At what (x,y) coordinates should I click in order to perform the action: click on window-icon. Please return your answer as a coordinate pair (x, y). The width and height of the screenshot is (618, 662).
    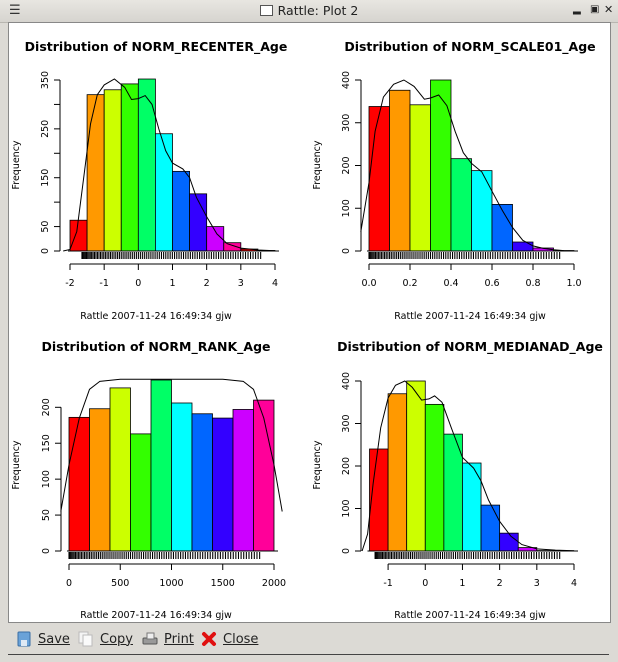
    Looking at the image, I should click on (266, 10).